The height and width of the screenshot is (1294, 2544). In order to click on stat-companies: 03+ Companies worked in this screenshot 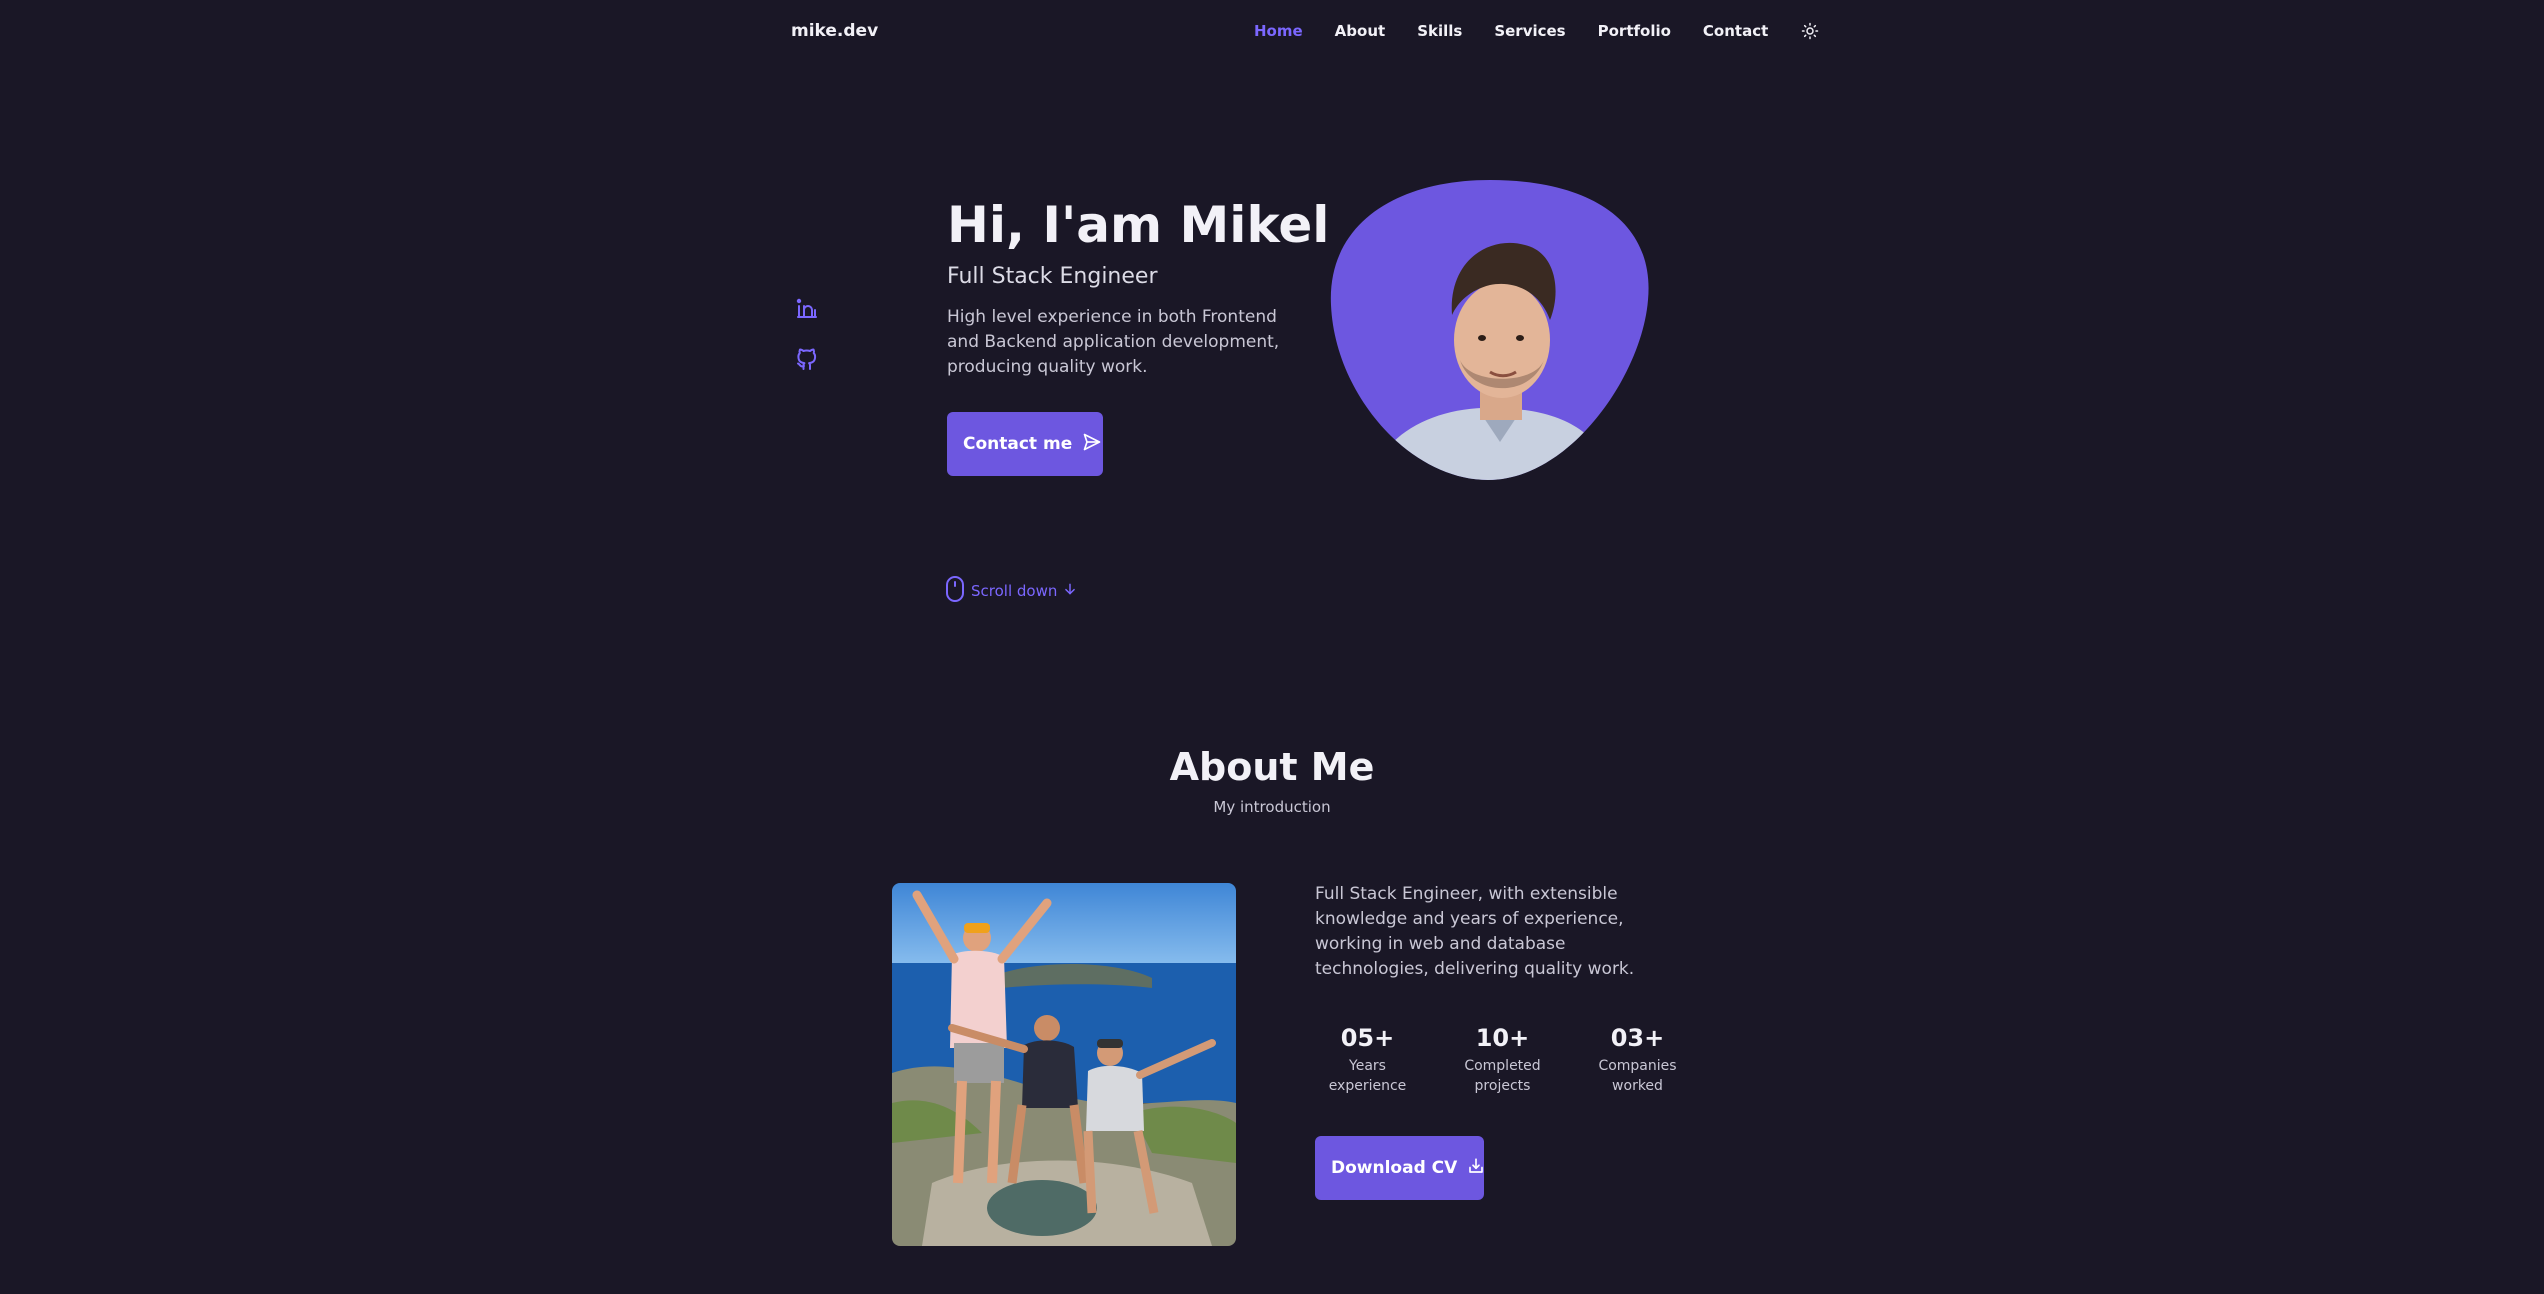, I will do `click(1637, 1060)`.